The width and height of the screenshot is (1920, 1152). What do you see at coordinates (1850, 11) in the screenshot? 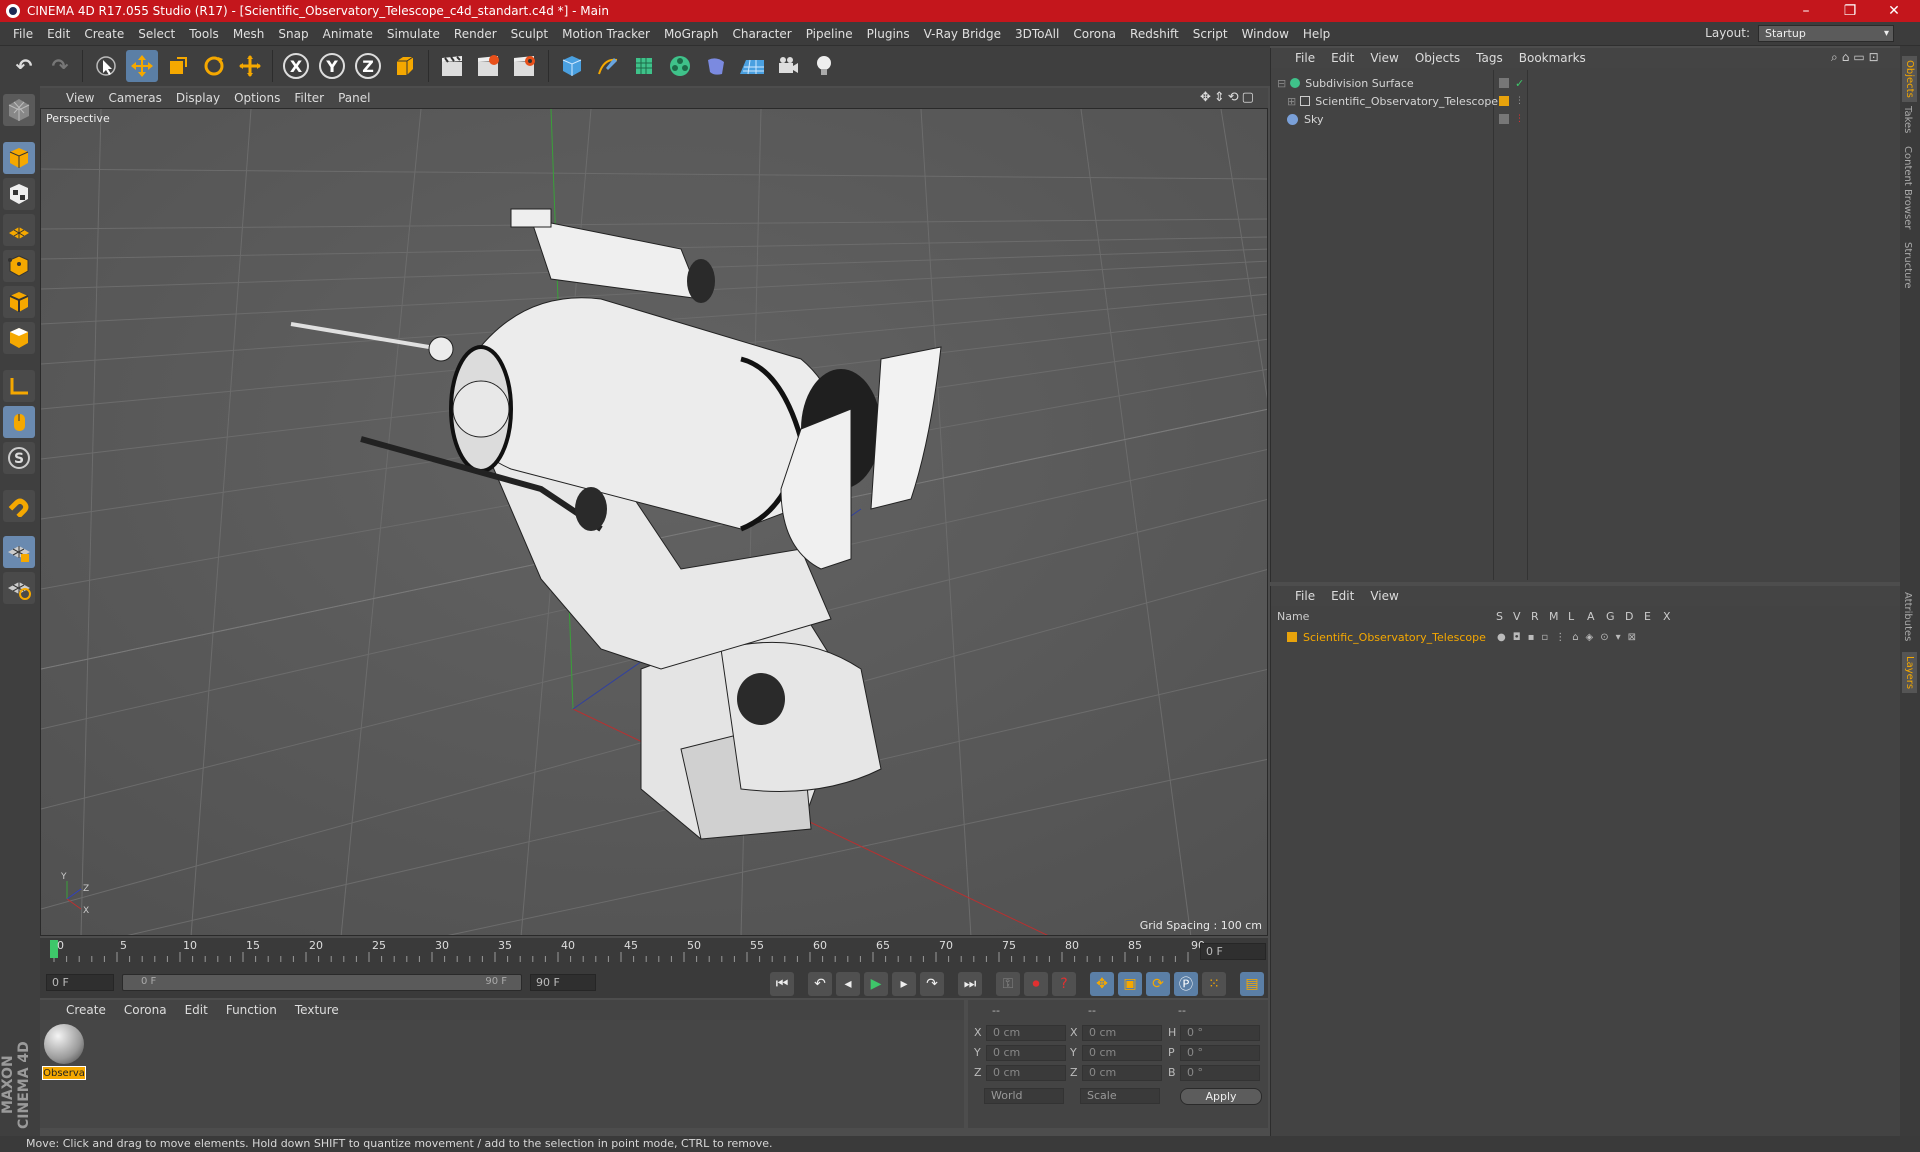
I see `maximize-button: ❐` at bounding box center [1850, 11].